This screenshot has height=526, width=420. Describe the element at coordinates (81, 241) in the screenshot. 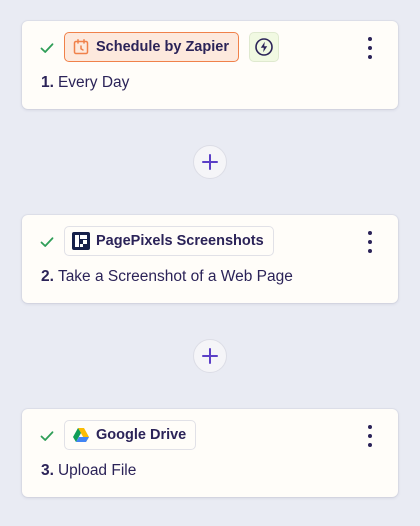

I see `pagepixels-logo-icon` at that location.